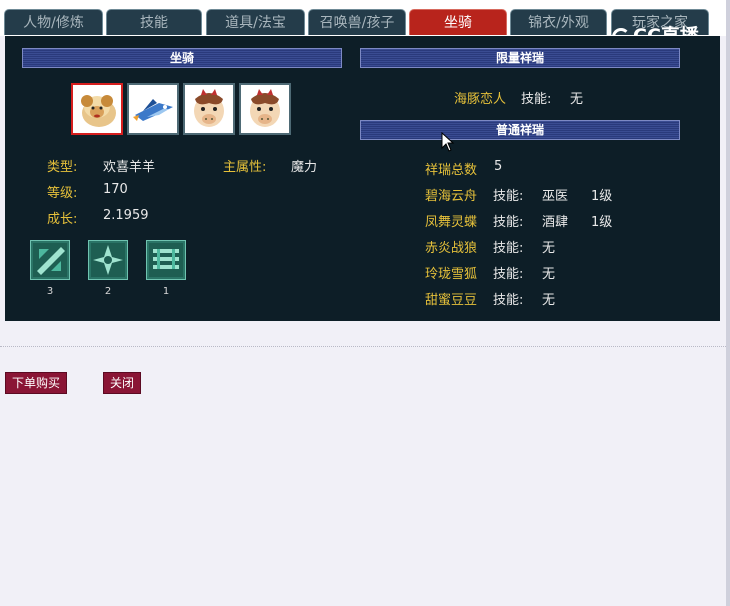 This screenshot has height=606, width=730. Describe the element at coordinates (520, 130) in the screenshot. I see `normal-auspicious-header: 普通祥瑞` at that location.